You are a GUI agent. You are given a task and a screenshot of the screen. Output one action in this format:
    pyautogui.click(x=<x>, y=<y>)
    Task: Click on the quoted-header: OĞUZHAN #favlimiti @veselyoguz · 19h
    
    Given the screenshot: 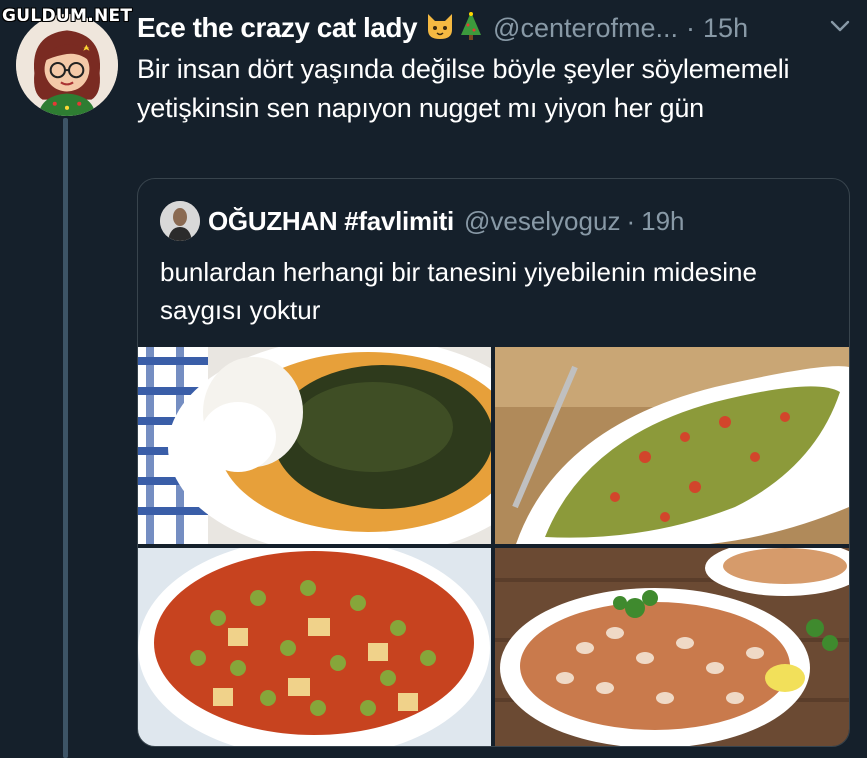 What is the action you would take?
    pyautogui.click(x=446, y=221)
    